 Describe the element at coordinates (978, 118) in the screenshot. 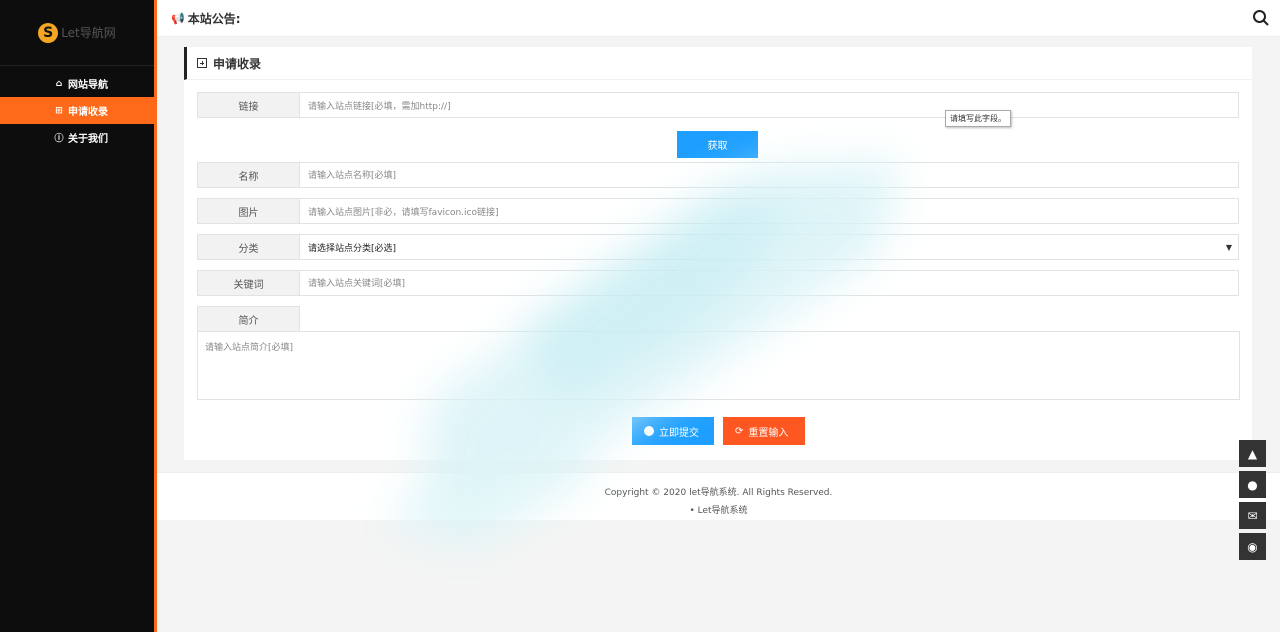

I see `validation-tooltip: 请填写此字段。` at that location.